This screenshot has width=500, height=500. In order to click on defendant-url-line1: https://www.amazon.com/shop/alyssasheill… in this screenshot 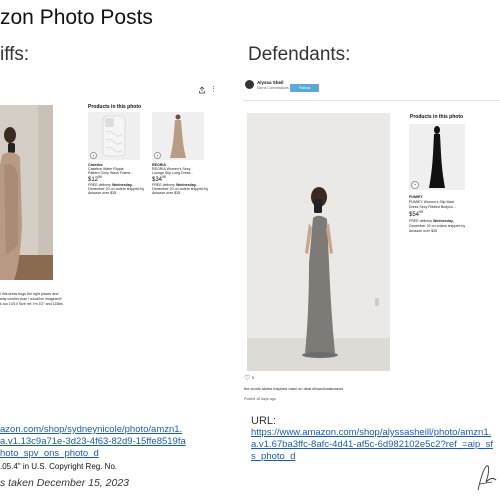, I will do `click(371, 433)`.